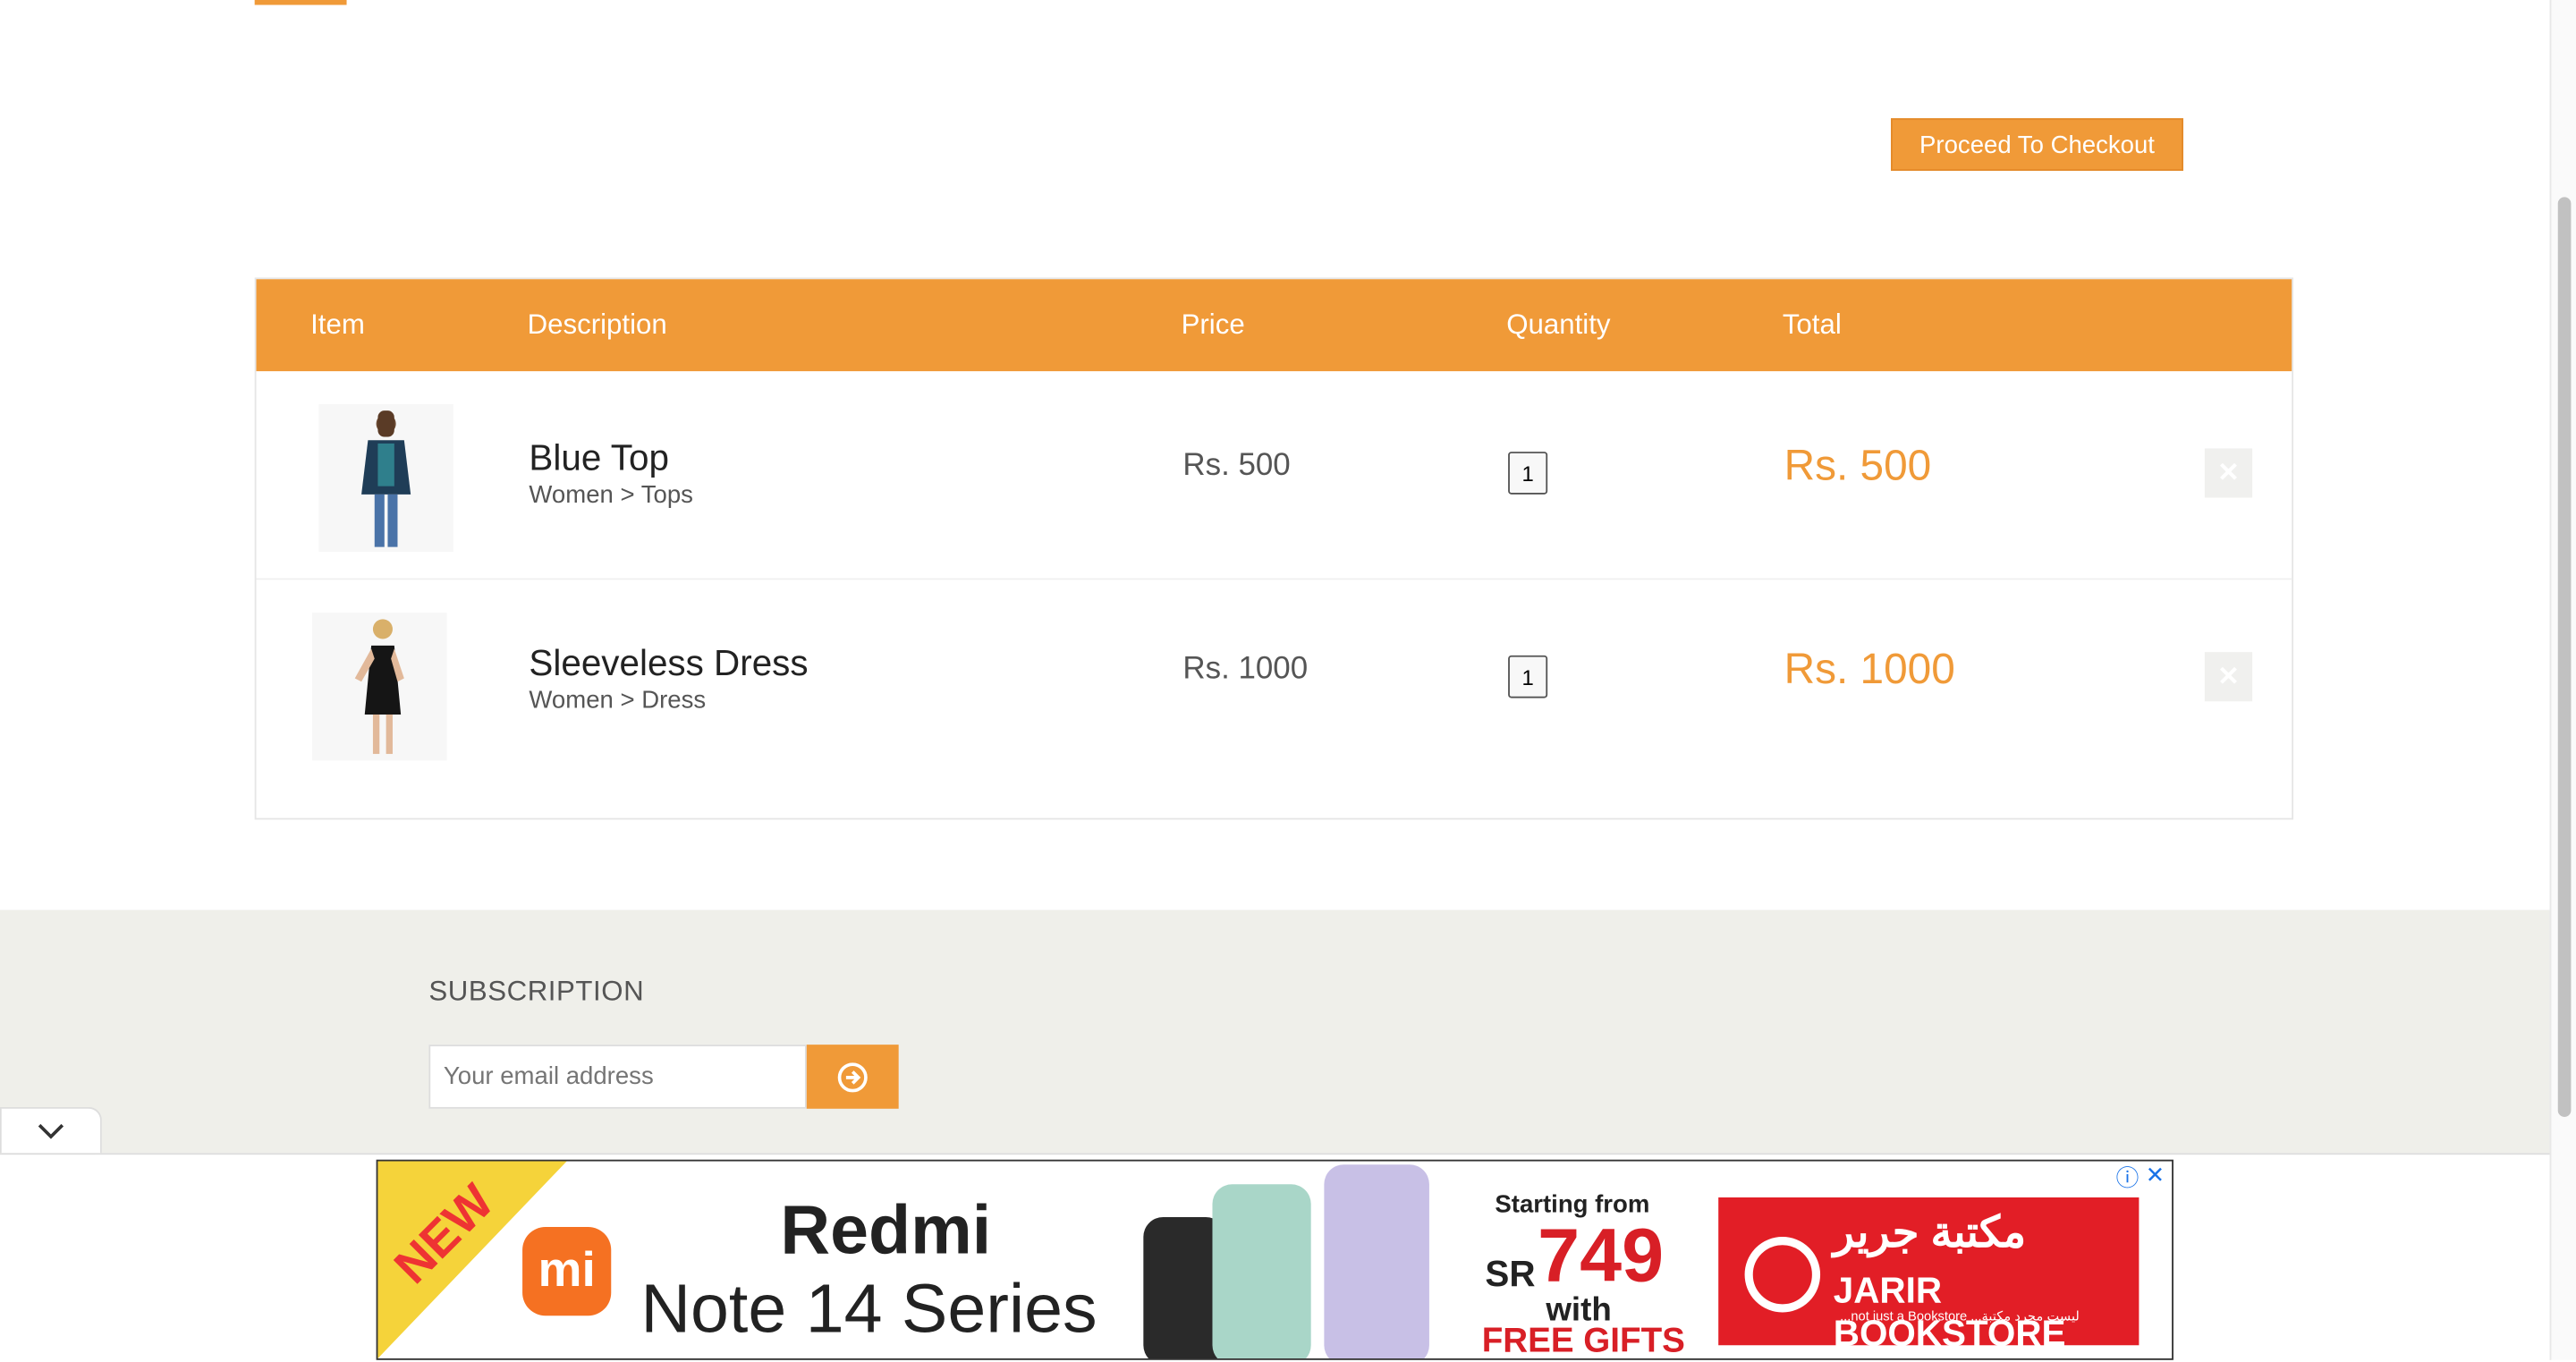 The image size is (2576, 1362). What do you see at coordinates (1858, 465) in the screenshot?
I see `product-total: Rs. 500` at bounding box center [1858, 465].